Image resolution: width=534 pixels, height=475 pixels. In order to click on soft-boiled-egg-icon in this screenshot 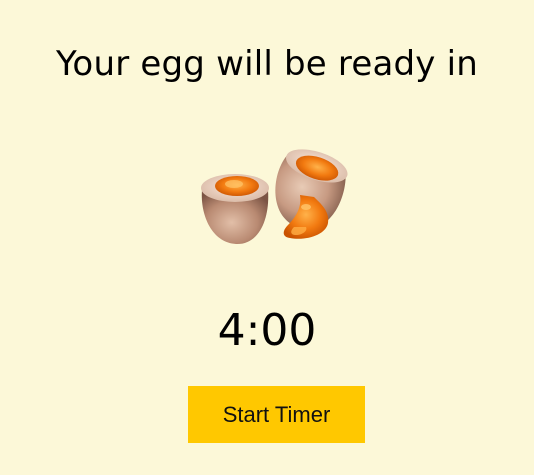, I will do `click(274, 197)`.